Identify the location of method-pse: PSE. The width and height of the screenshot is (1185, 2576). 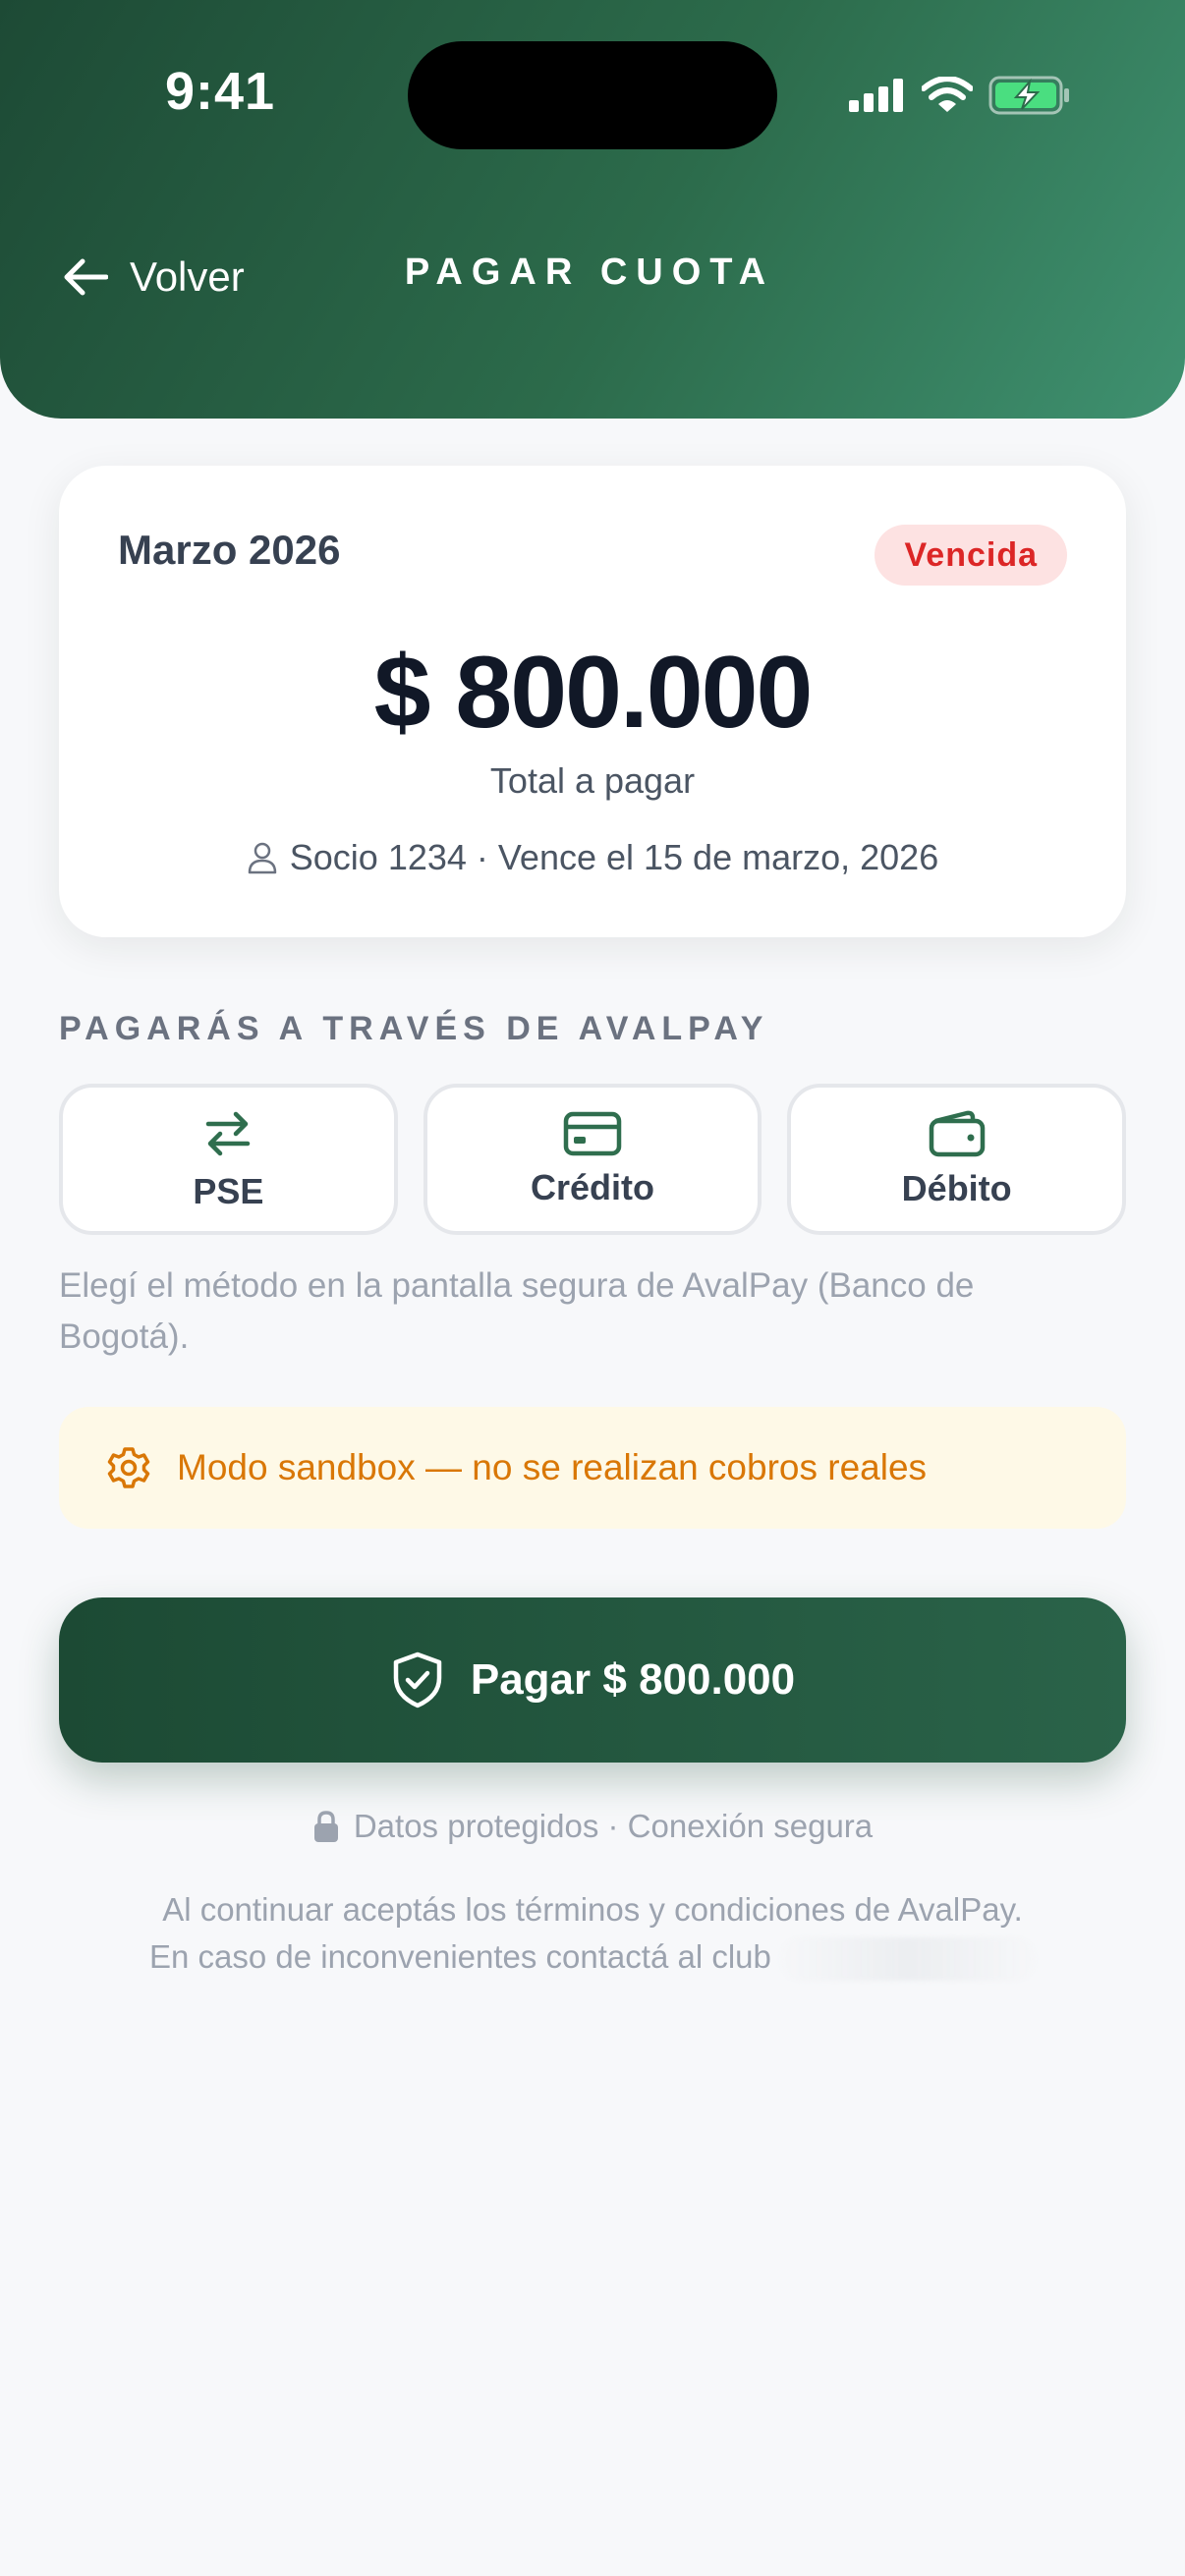
(229, 1159).